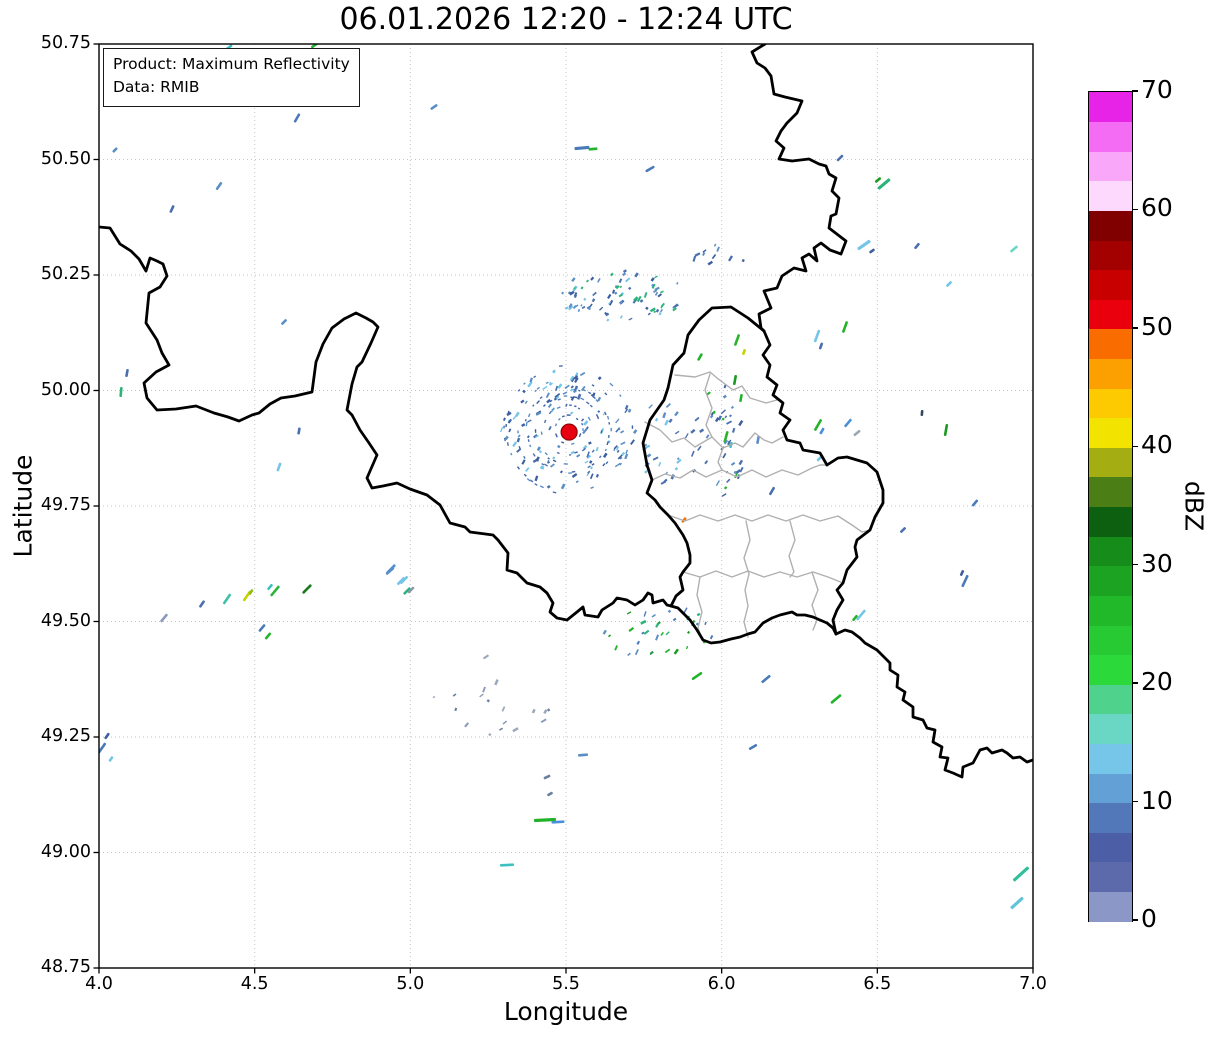 The image size is (1219, 1040). I want to click on y-tick-label: 50.00, so click(65, 389).